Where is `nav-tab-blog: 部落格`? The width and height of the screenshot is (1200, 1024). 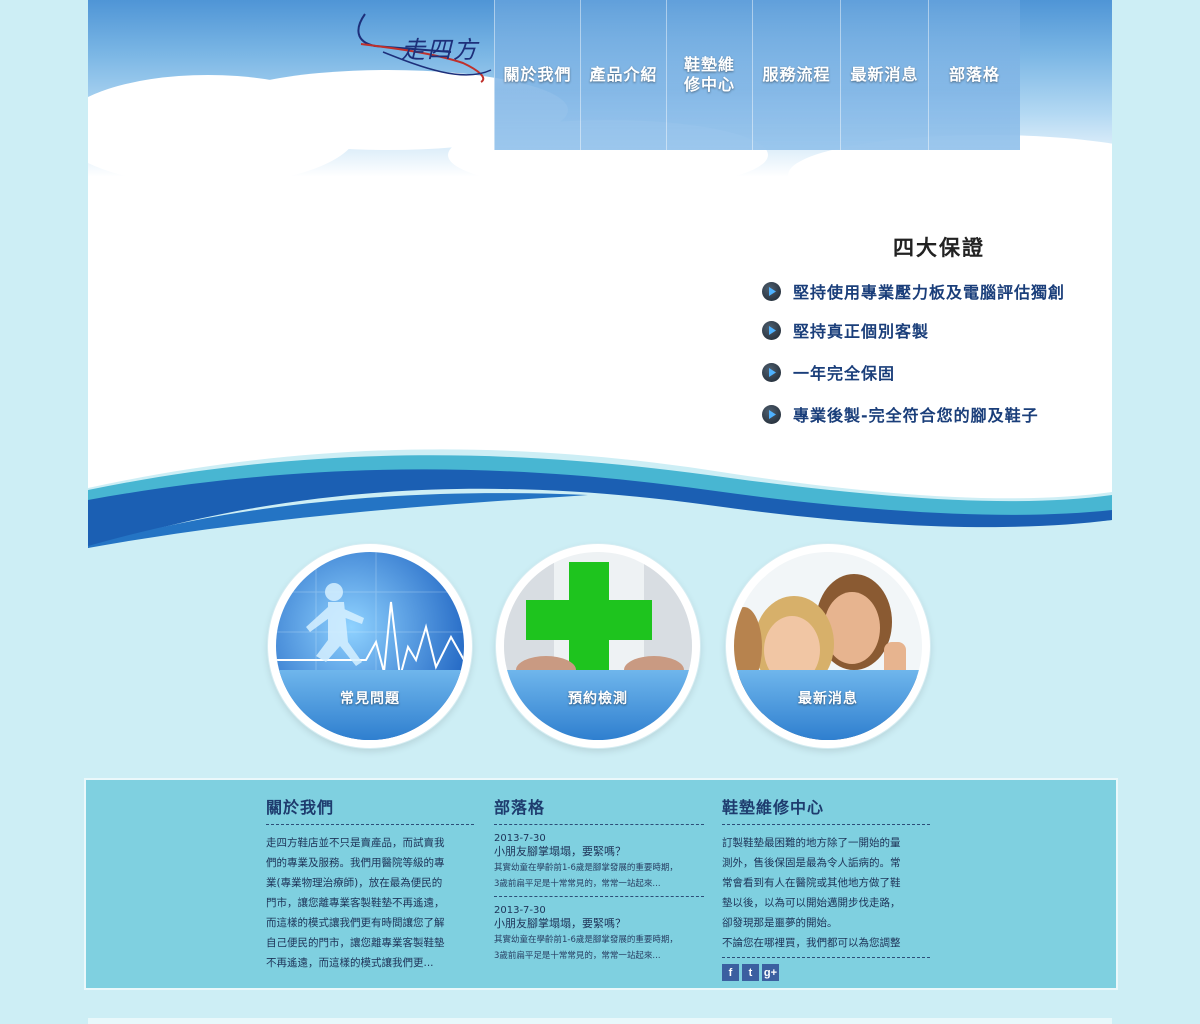
nav-tab-blog: 部落格 is located at coordinates (974, 75).